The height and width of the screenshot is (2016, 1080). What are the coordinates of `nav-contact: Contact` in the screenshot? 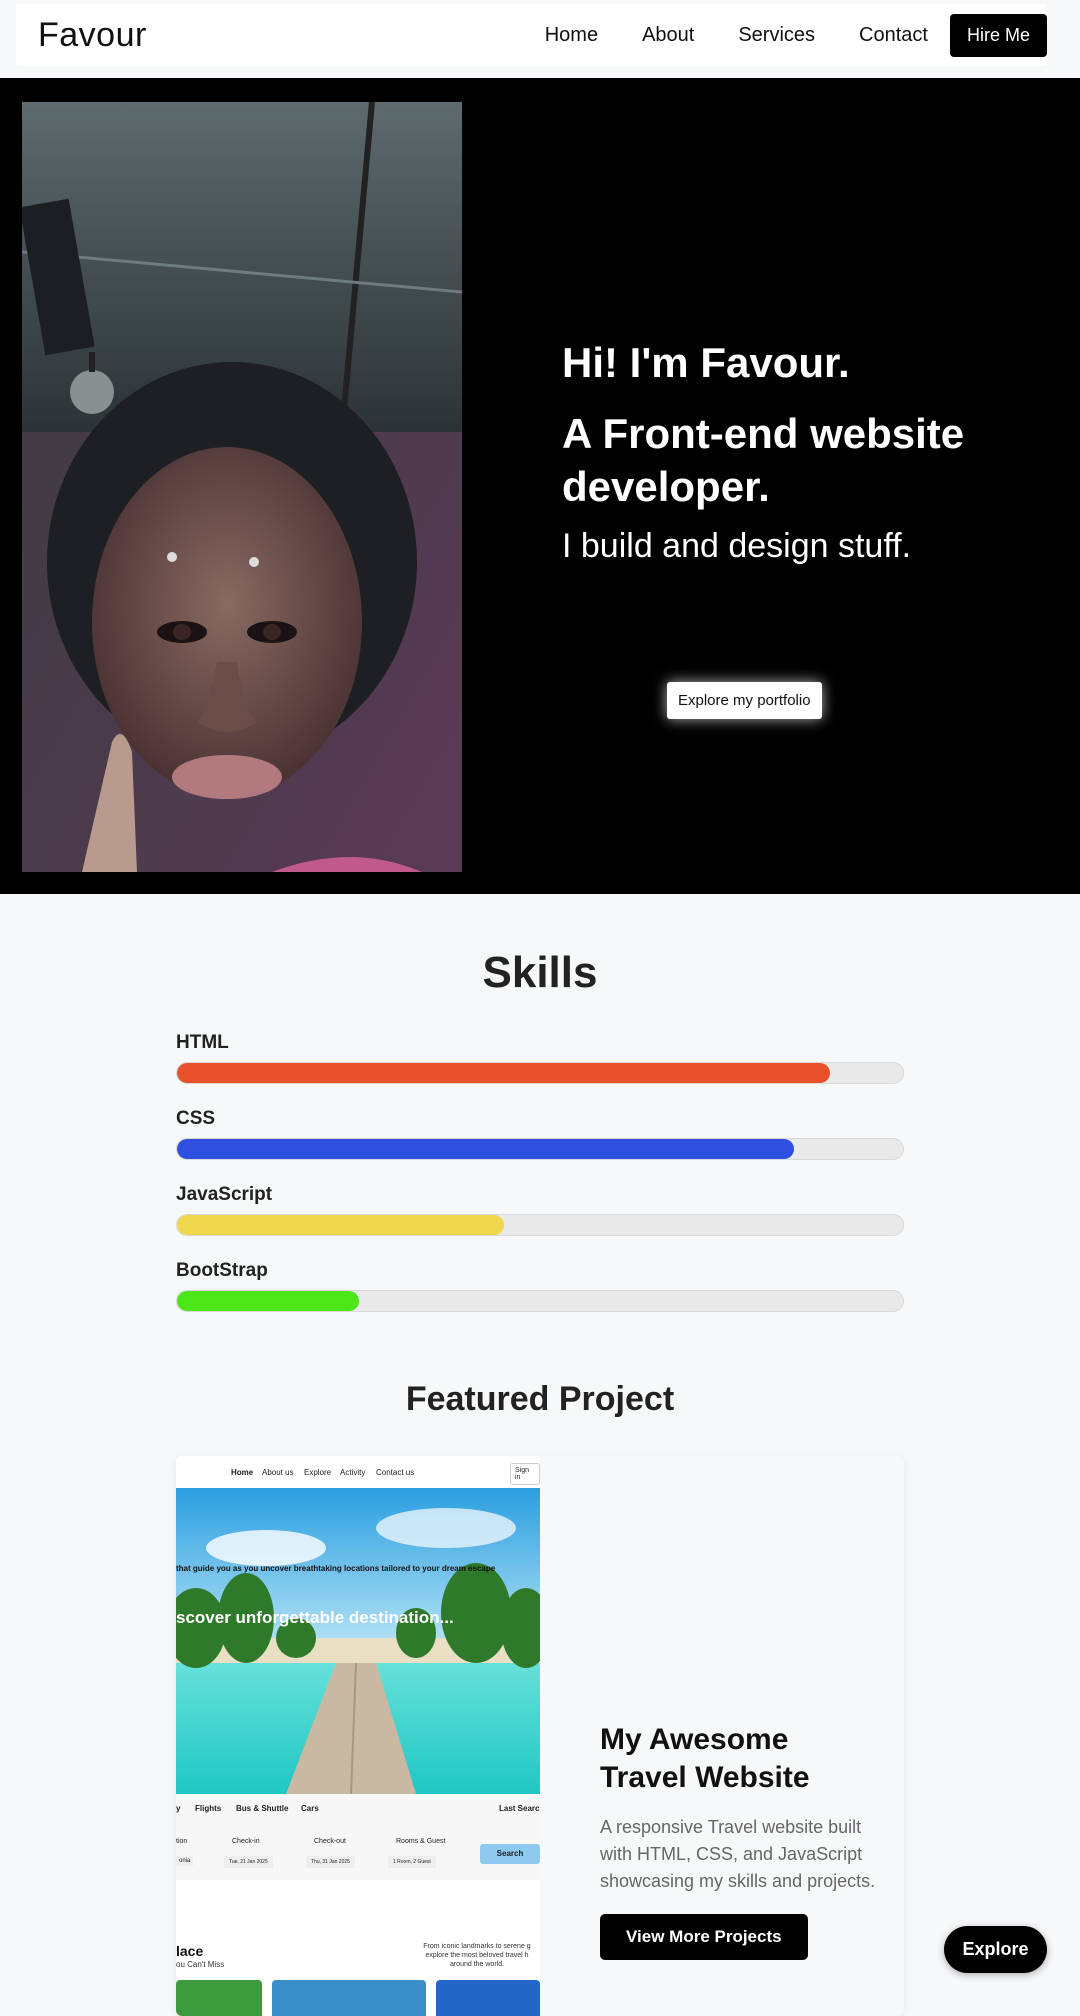 It's located at (893, 35).